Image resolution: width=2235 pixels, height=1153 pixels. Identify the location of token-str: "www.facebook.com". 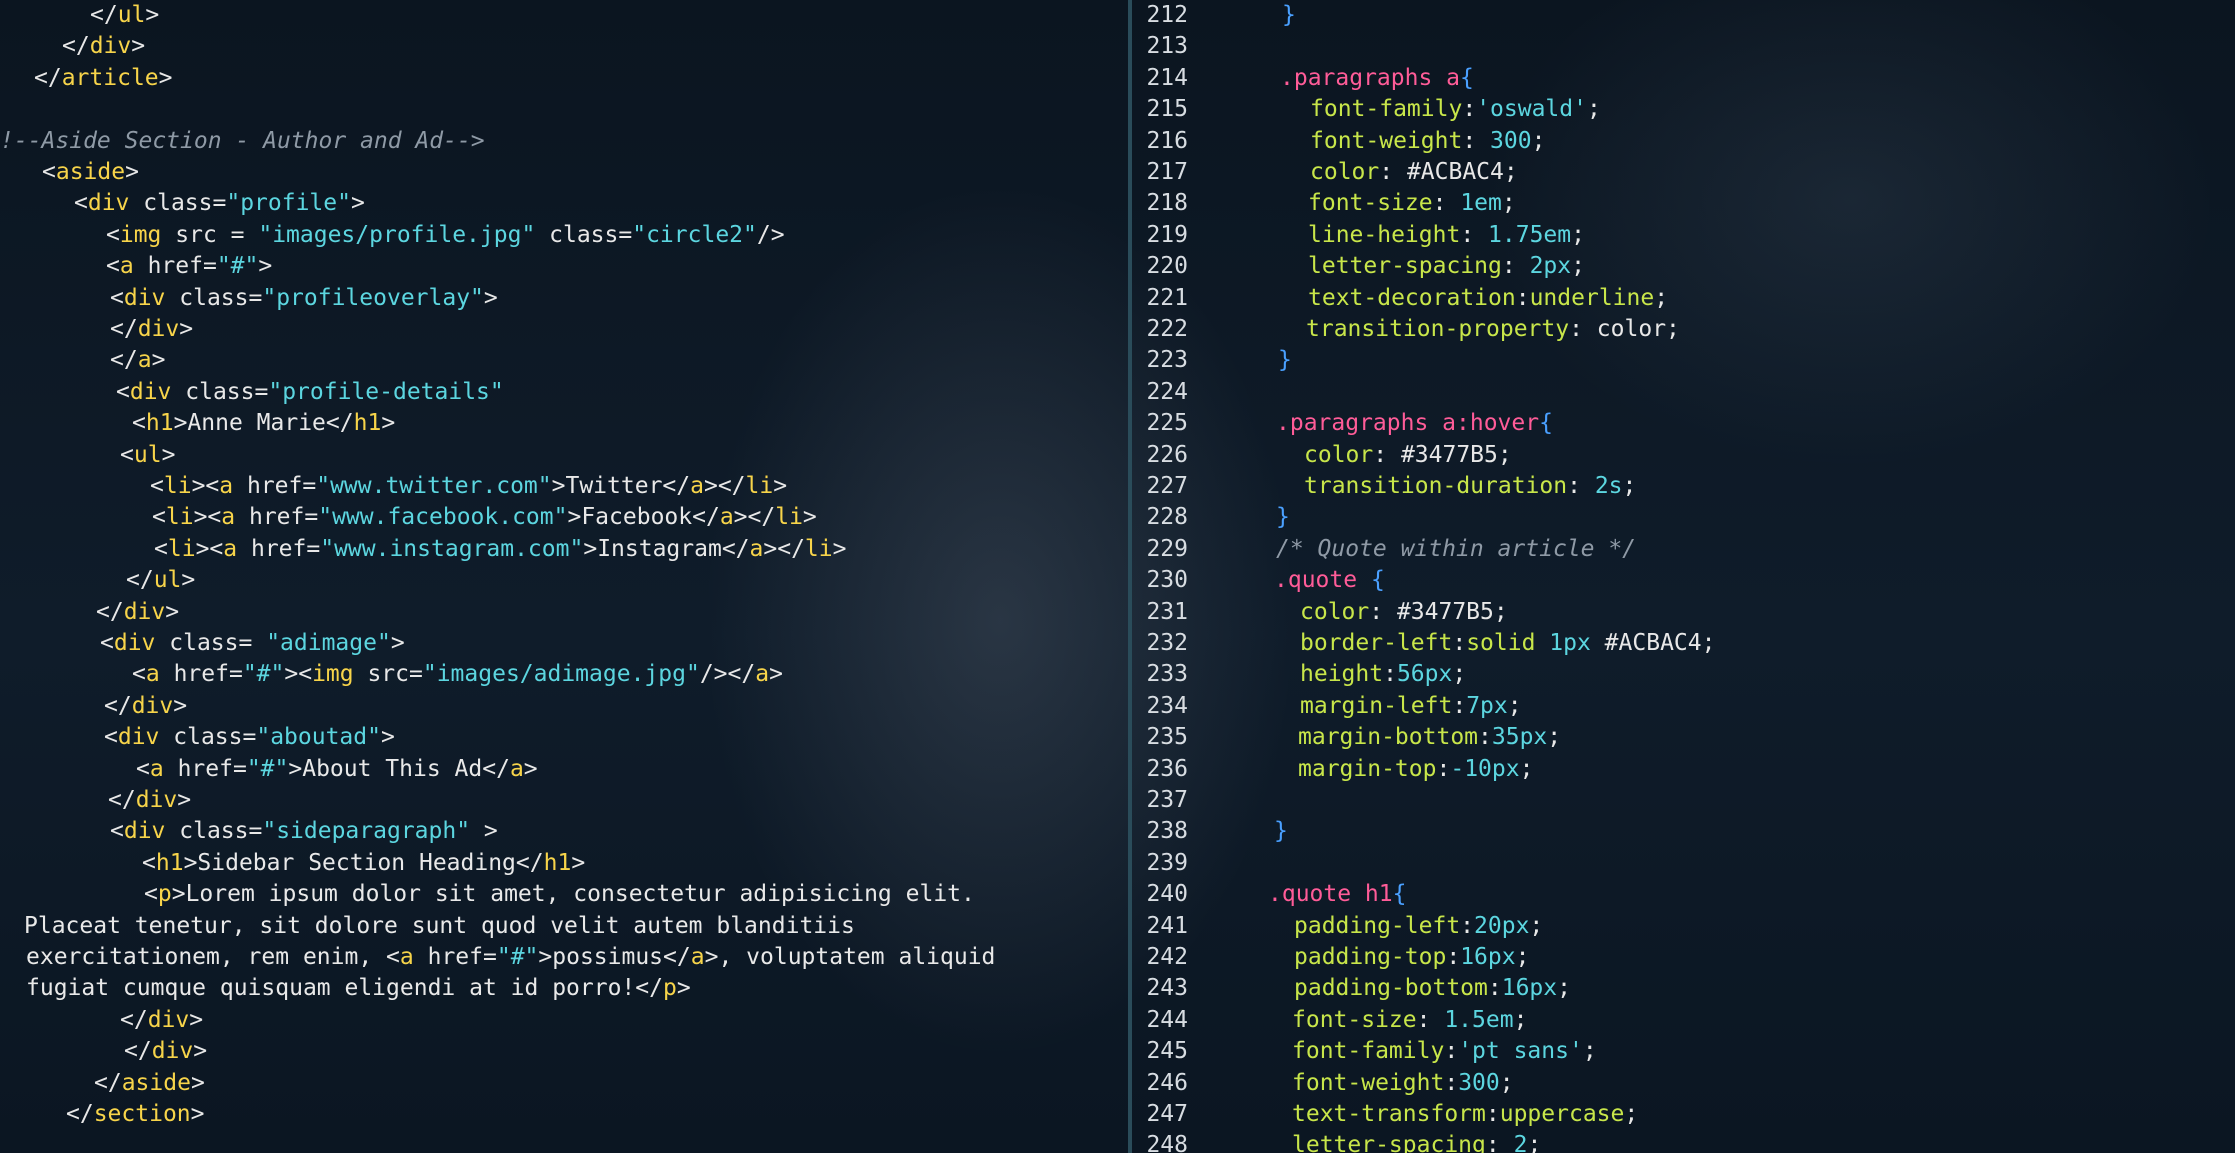
(443, 517).